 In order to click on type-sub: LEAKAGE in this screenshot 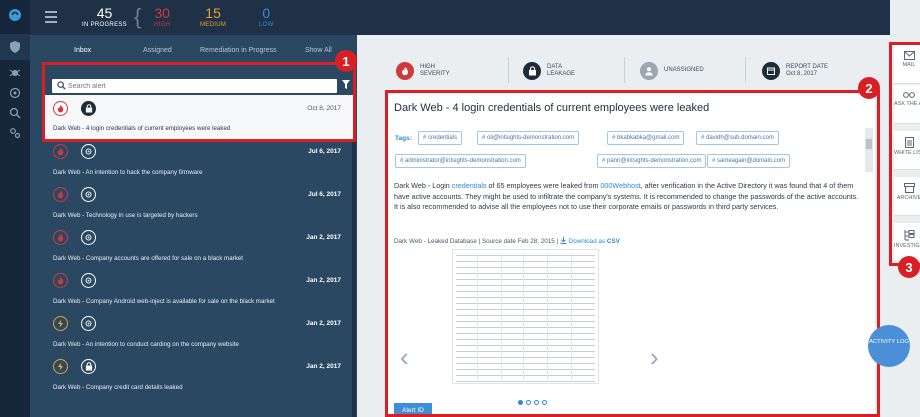, I will do `click(561, 74)`.